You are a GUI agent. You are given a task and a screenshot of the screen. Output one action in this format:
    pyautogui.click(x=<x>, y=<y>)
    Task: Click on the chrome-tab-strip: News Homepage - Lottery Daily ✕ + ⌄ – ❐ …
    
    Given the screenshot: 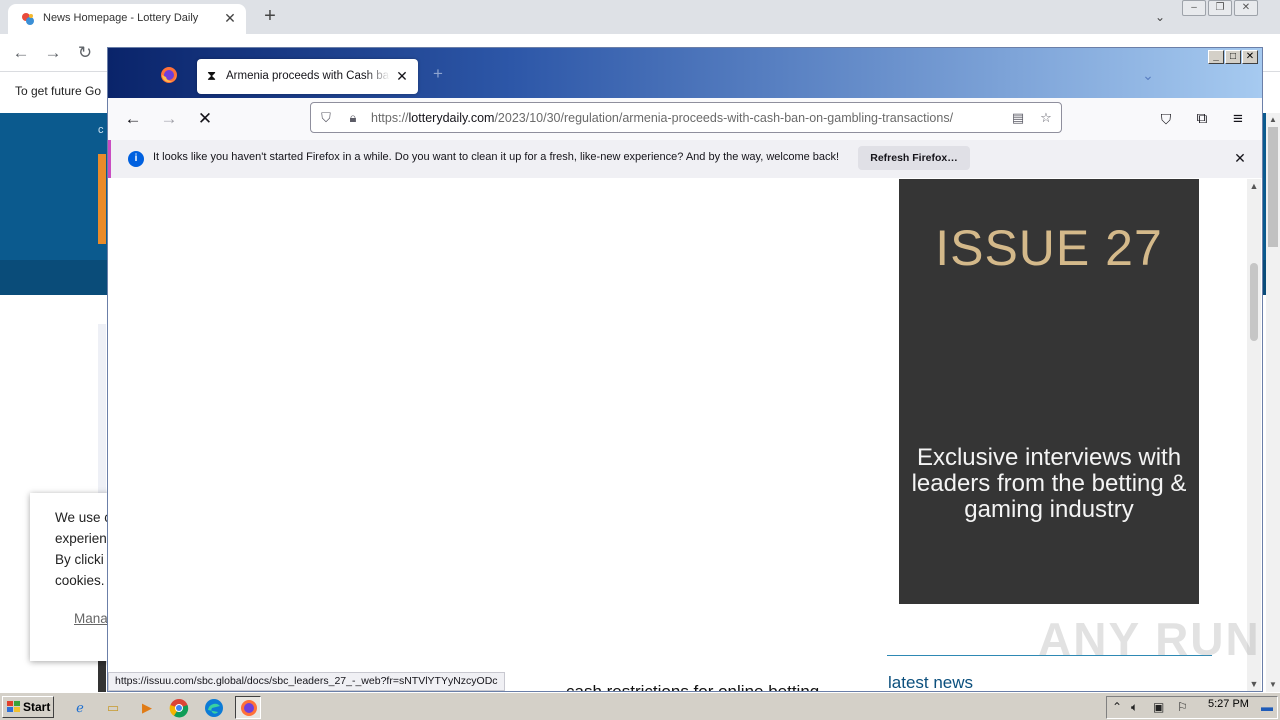 What is the action you would take?
    pyautogui.click(x=640, y=17)
    